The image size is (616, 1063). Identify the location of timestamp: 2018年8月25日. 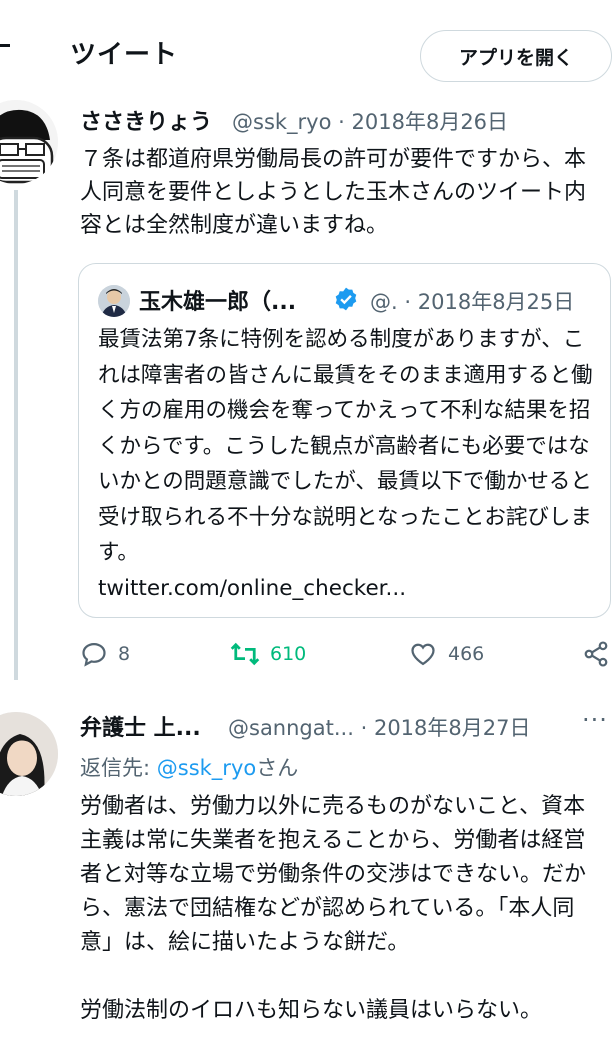
(496, 302).